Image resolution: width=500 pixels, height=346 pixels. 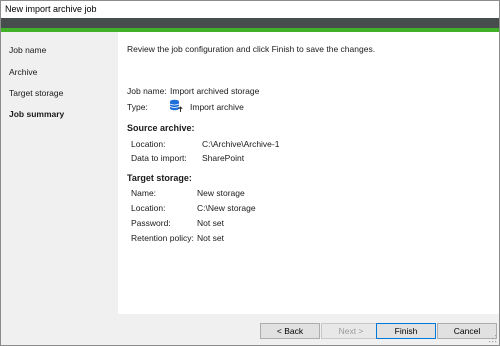 I want to click on finish-button: Finish, so click(x=406, y=331).